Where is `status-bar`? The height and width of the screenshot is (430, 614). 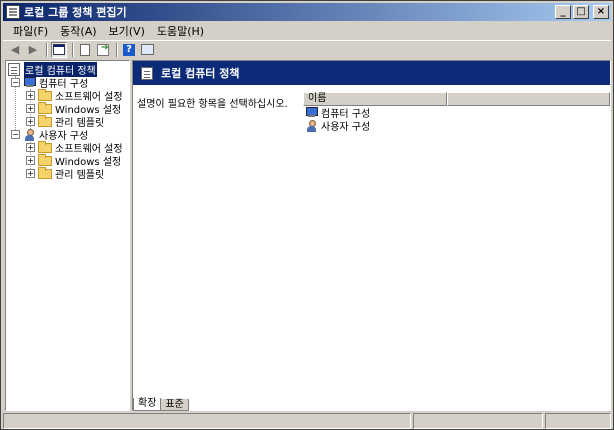 status-bar is located at coordinates (307, 421).